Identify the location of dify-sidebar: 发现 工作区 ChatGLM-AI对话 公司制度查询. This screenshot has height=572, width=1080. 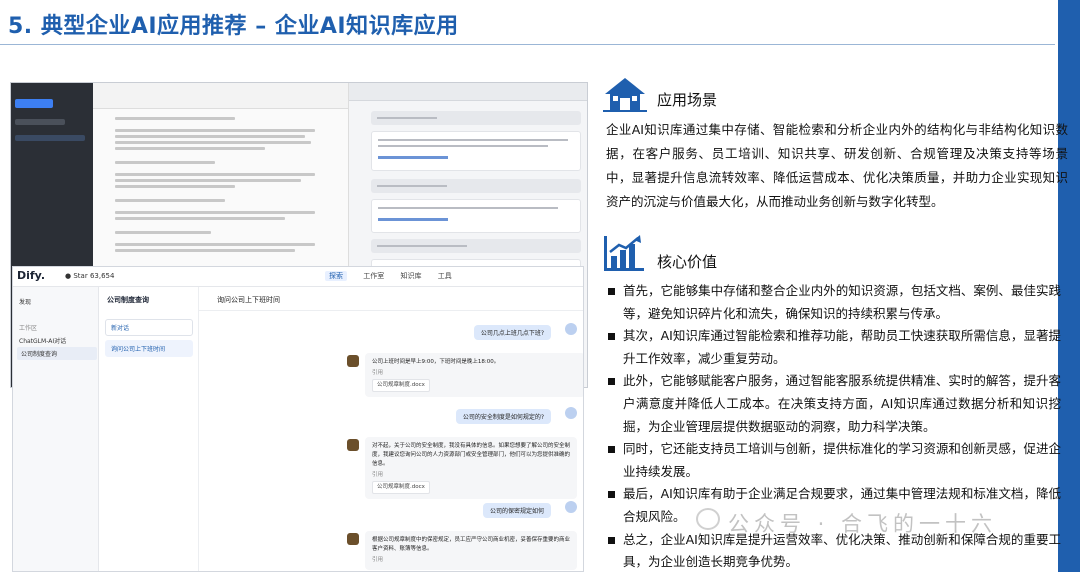
(56, 429).